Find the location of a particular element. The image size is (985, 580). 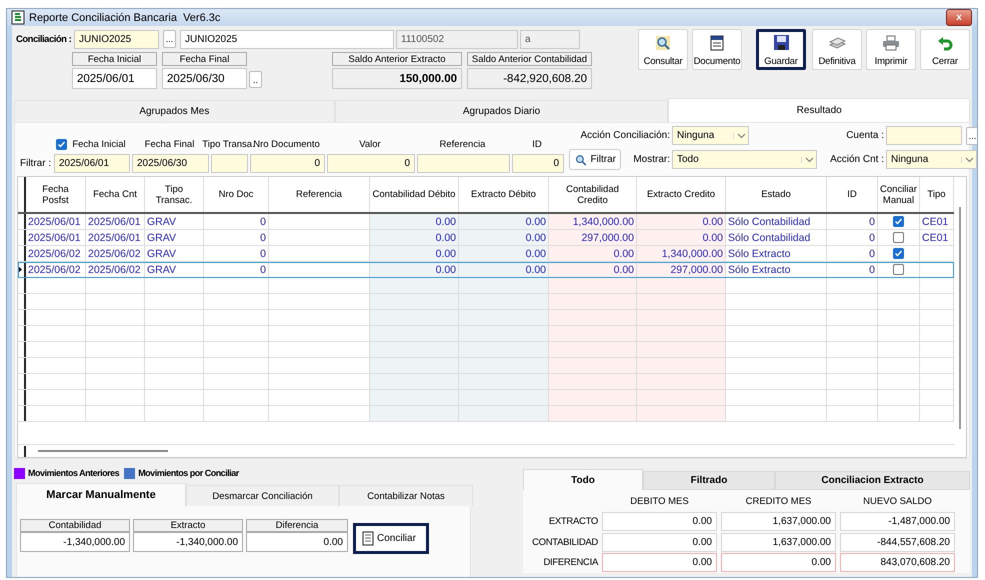

caption: Contabilidad is located at coordinates (75, 525).